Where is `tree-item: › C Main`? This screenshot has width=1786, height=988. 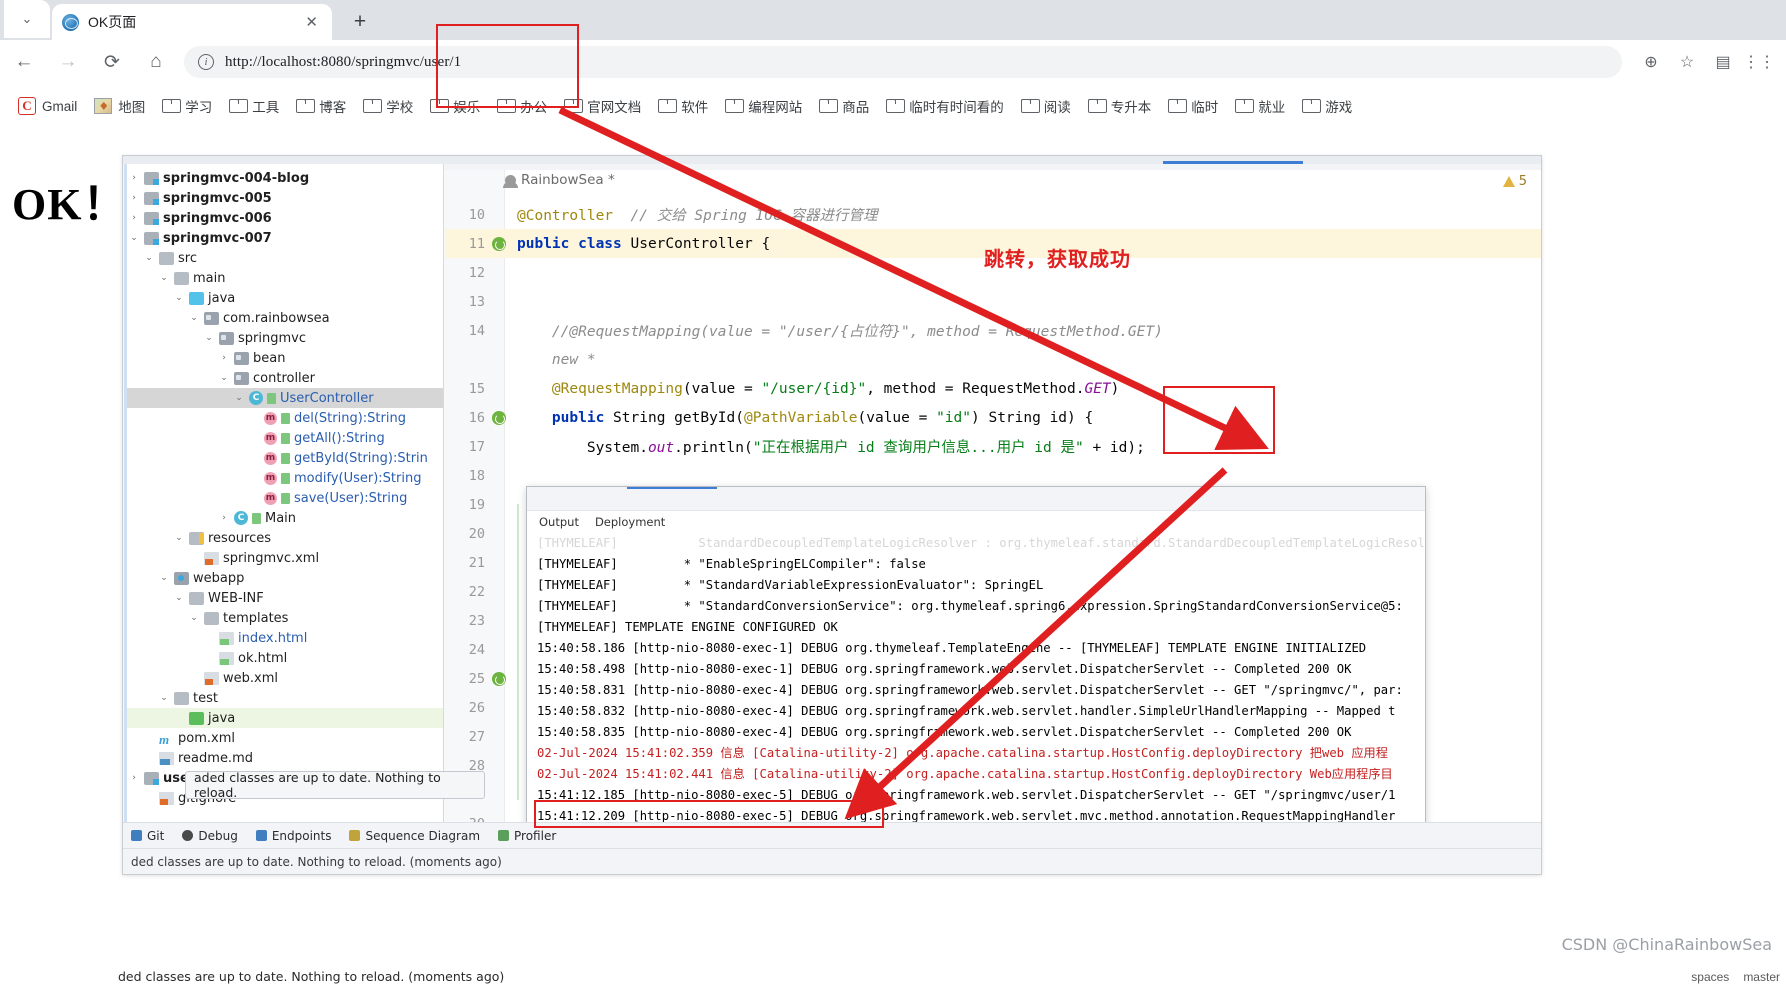 tree-item: › C Main is located at coordinates (283, 518).